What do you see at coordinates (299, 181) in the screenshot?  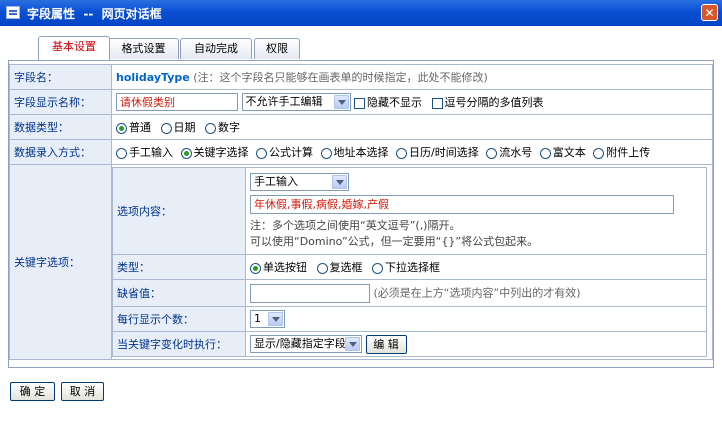 I see `choices-source-select: 手工输入` at bounding box center [299, 181].